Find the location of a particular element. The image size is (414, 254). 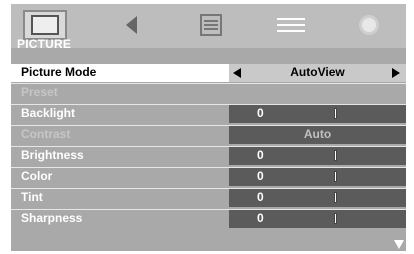

speaker-icon is located at coordinates (131, 25).